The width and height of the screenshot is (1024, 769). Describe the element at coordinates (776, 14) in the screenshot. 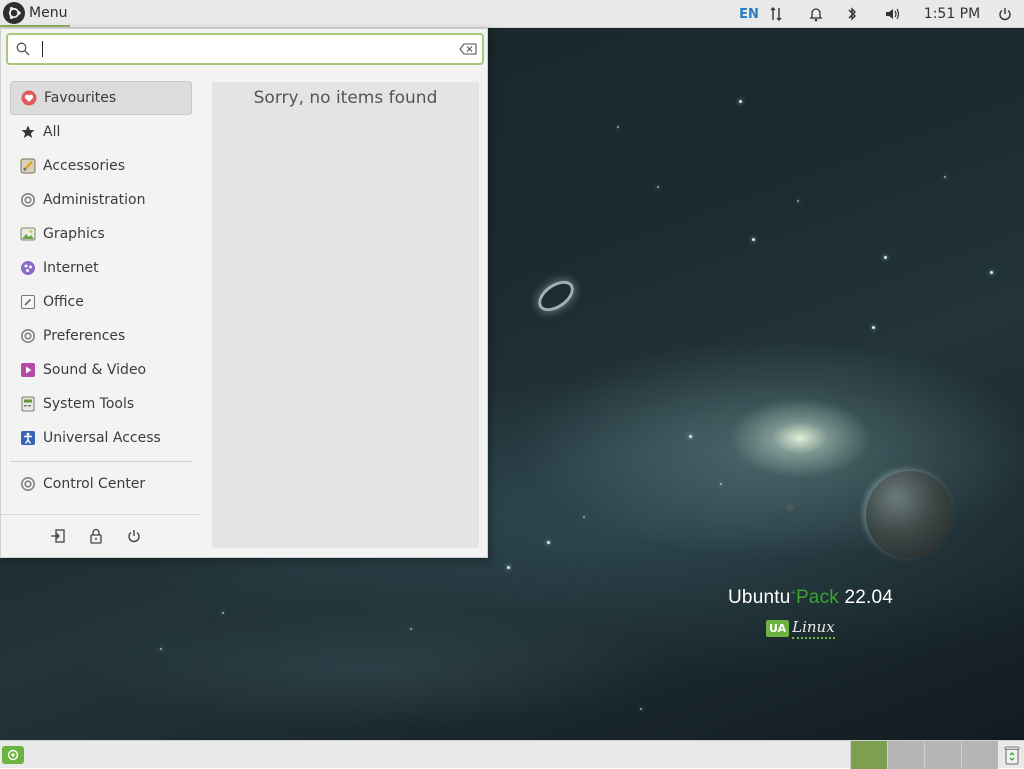

I see `network-icon` at that location.